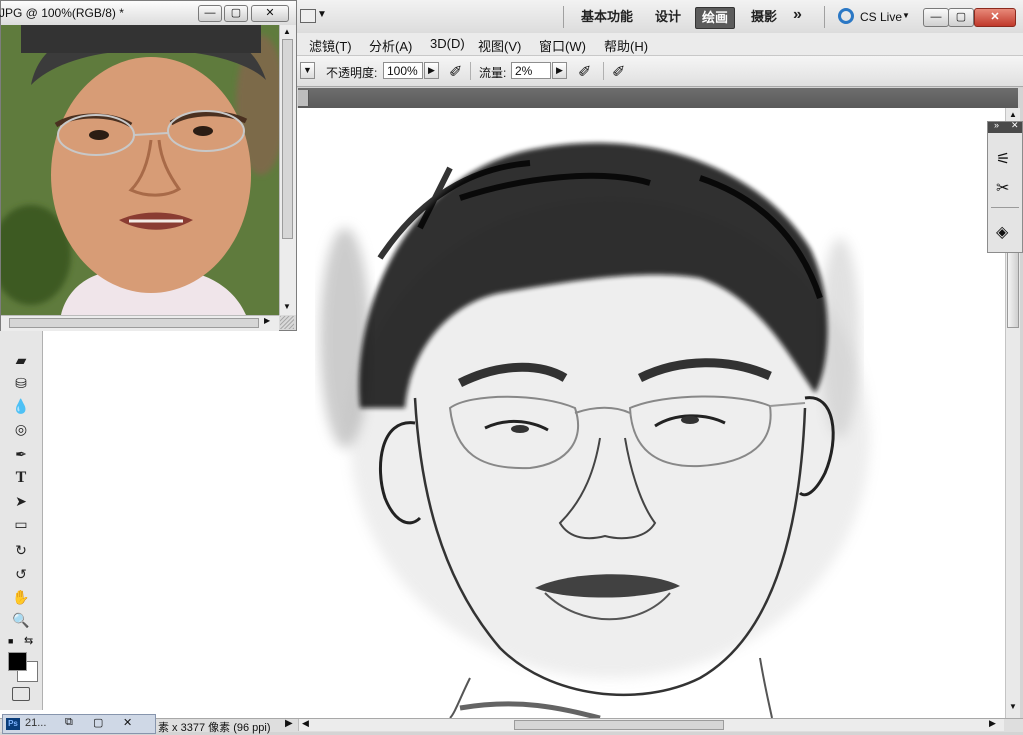 The height and width of the screenshot is (735, 1023). Describe the element at coordinates (455, 72) in the screenshot. I see `airbrush-pressure-icon: ✐` at that location.